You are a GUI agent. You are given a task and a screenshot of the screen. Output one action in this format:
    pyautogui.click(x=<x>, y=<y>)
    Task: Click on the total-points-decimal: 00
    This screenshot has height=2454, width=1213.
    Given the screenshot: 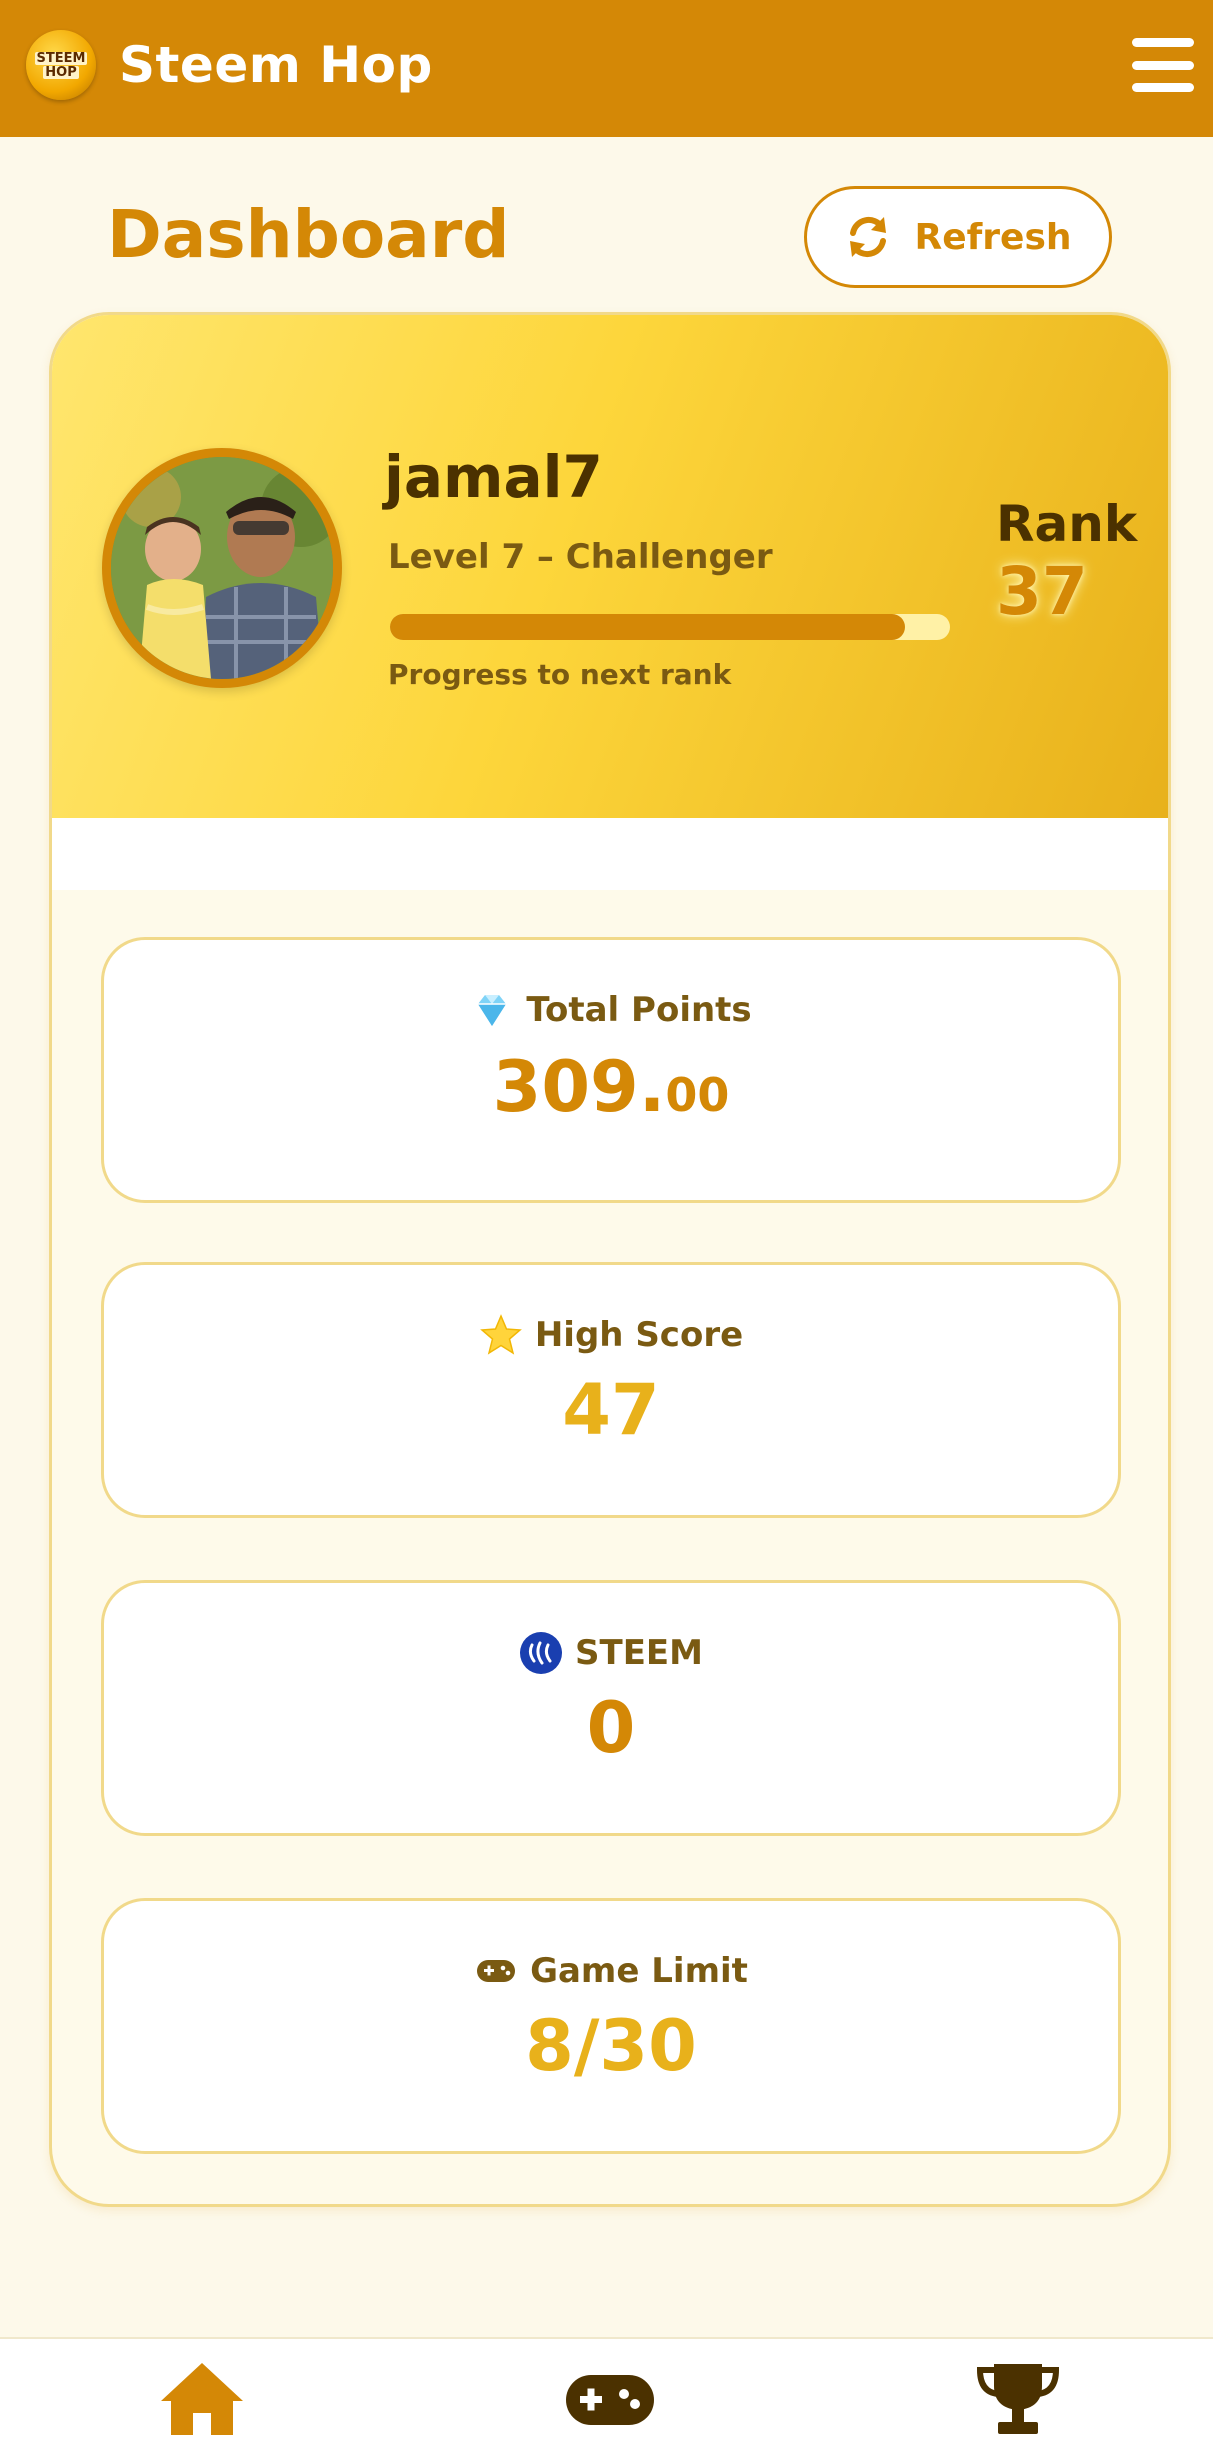 What is the action you would take?
    pyautogui.click(x=697, y=1095)
    